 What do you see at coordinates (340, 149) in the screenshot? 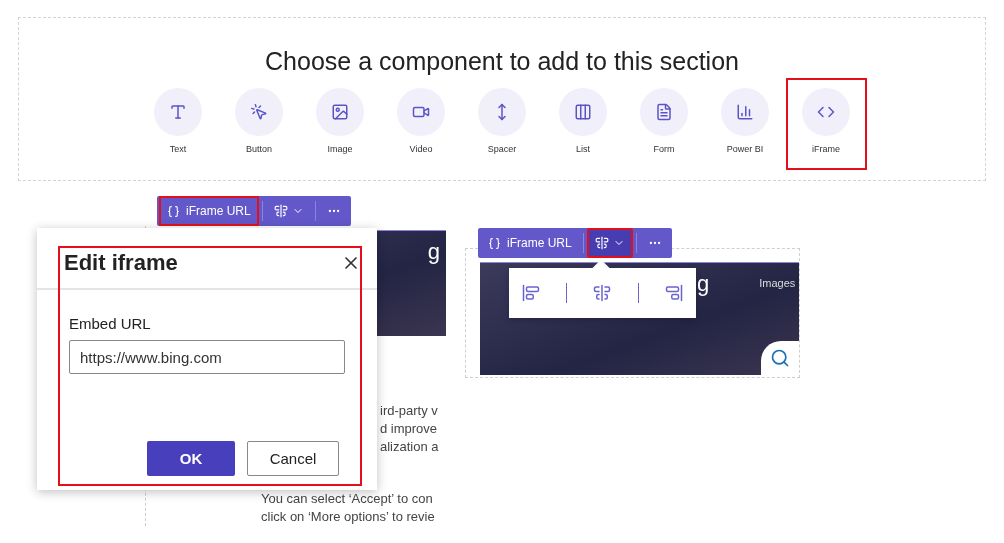
I see `component-label: Image` at bounding box center [340, 149].